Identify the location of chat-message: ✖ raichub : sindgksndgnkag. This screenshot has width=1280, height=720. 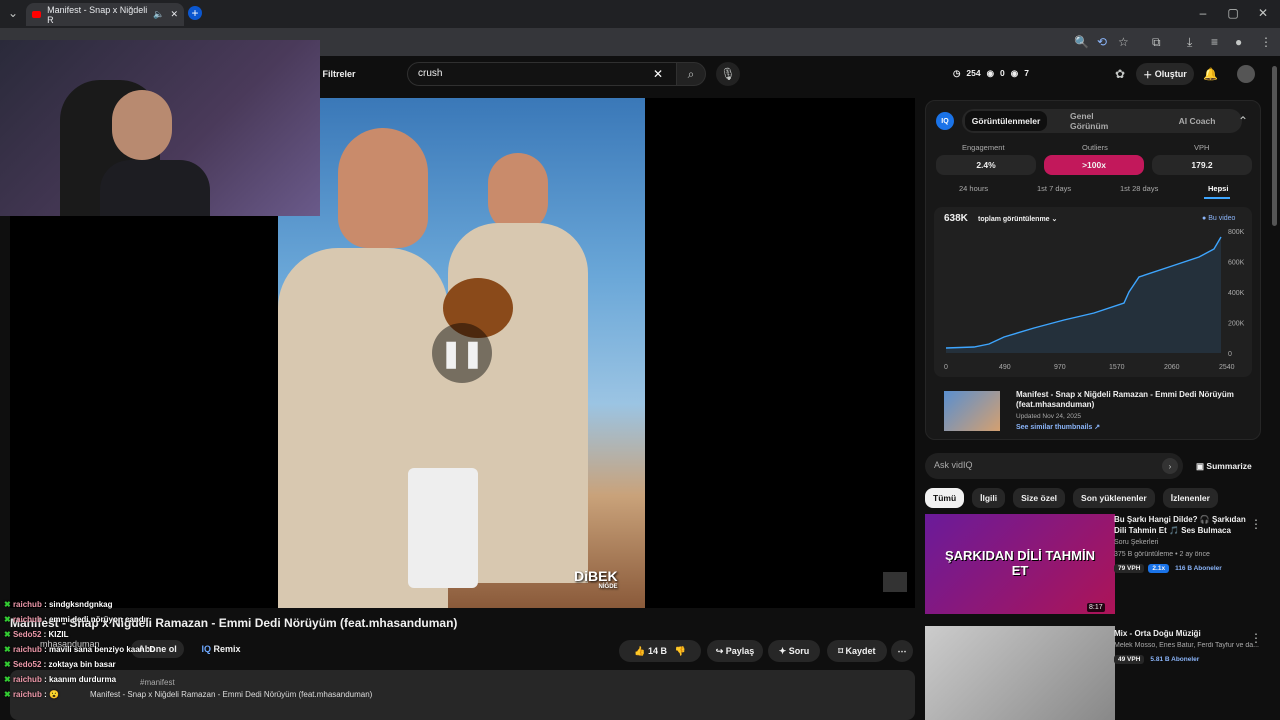
(58, 604).